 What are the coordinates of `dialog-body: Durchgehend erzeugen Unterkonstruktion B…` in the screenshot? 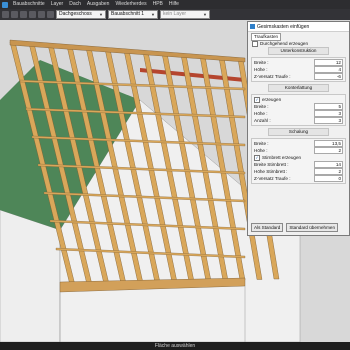 It's located at (298, 113).